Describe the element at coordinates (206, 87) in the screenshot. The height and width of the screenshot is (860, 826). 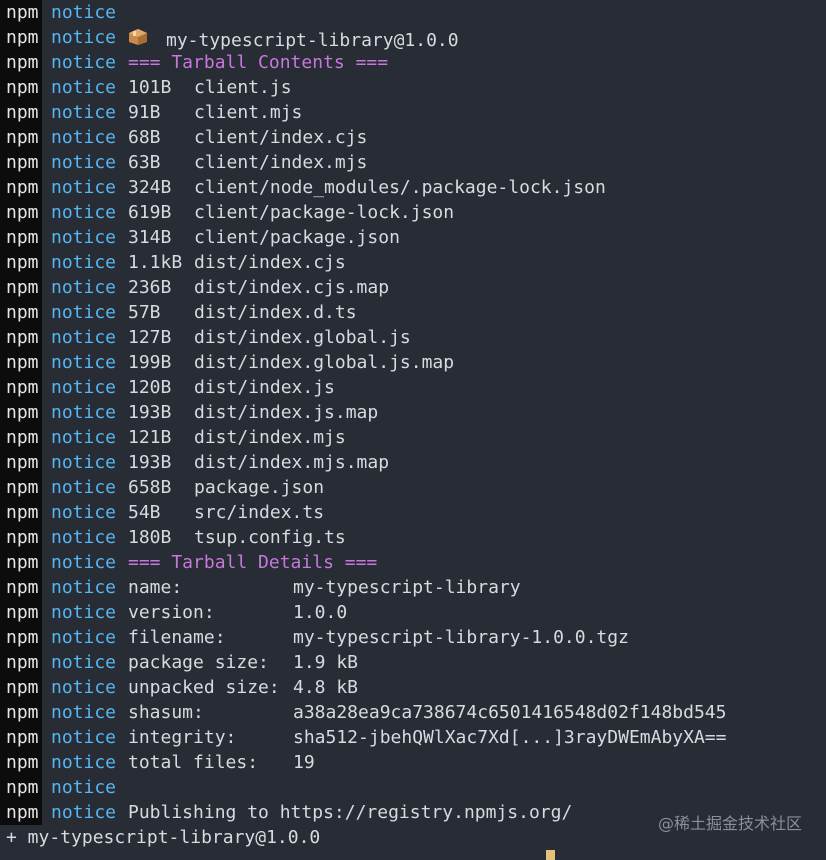
I see `tarball-file-row: 101B client.js` at that location.